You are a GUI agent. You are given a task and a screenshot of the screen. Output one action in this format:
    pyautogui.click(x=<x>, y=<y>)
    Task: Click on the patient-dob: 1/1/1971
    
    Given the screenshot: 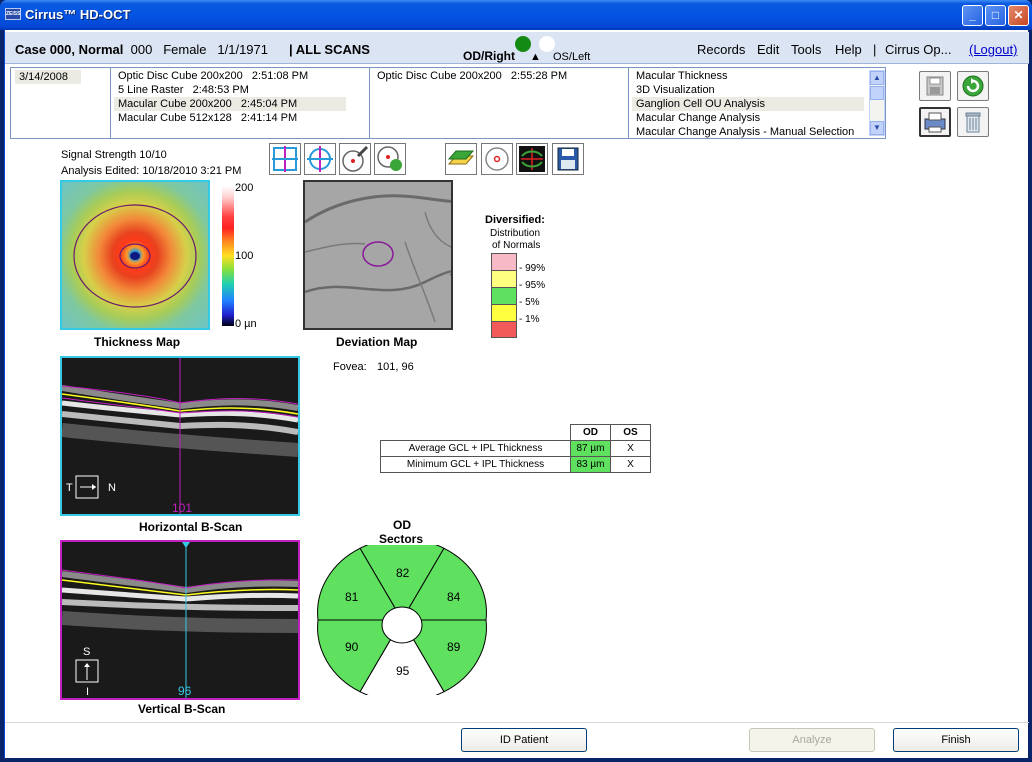 What is the action you would take?
    pyautogui.click(x=242, y=49)
    